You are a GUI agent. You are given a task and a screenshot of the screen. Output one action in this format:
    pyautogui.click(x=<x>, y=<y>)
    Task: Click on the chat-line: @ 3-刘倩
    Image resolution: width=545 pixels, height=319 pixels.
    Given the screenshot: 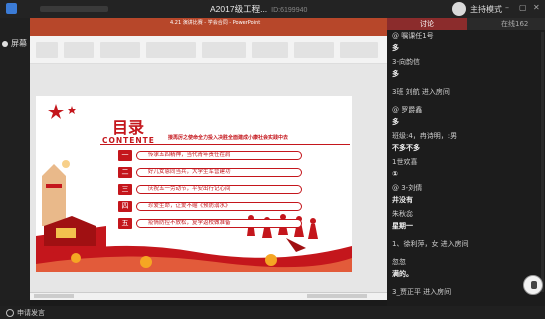 What is the action you would take?
    pyautogui.click(x=407, y=188)
    